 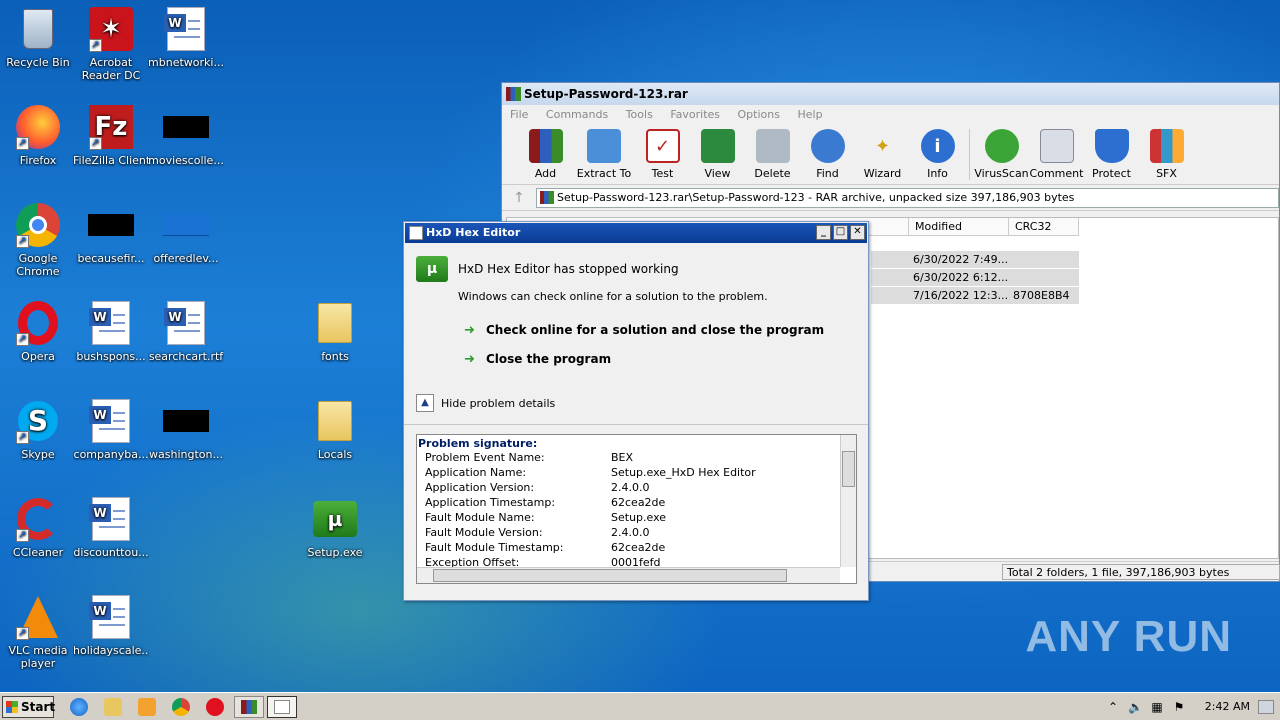 What do you see at coordinates (823, 232) in the screenshot?
I see `minimize-button: _` at bounding box center [823, 232].